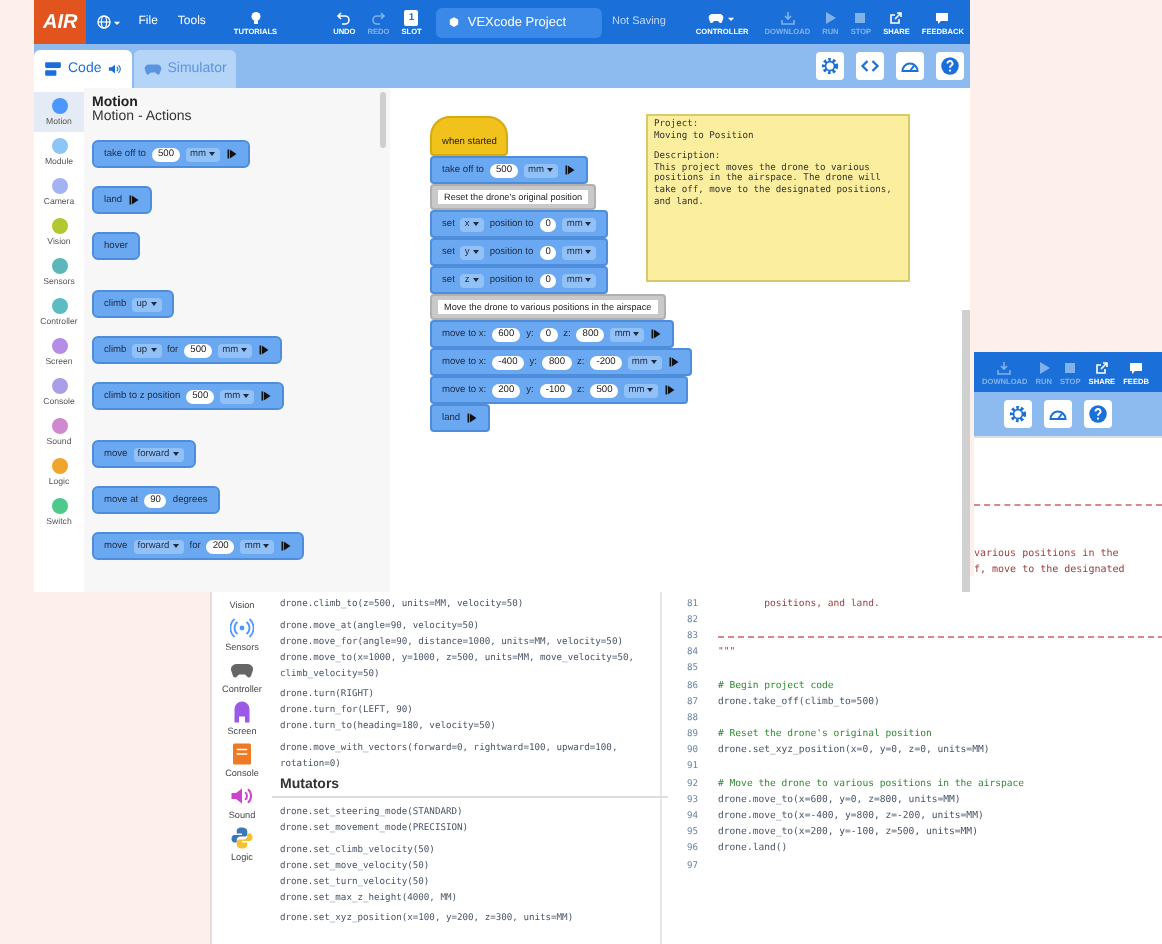 The image size is (1162, 944). I want to click on redo-icon, so click(378, 17).